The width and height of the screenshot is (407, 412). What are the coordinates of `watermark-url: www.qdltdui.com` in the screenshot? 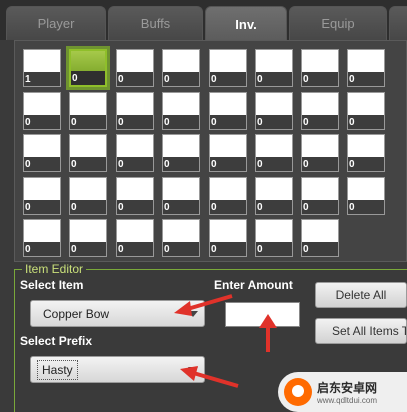 It's located at (347, 400).